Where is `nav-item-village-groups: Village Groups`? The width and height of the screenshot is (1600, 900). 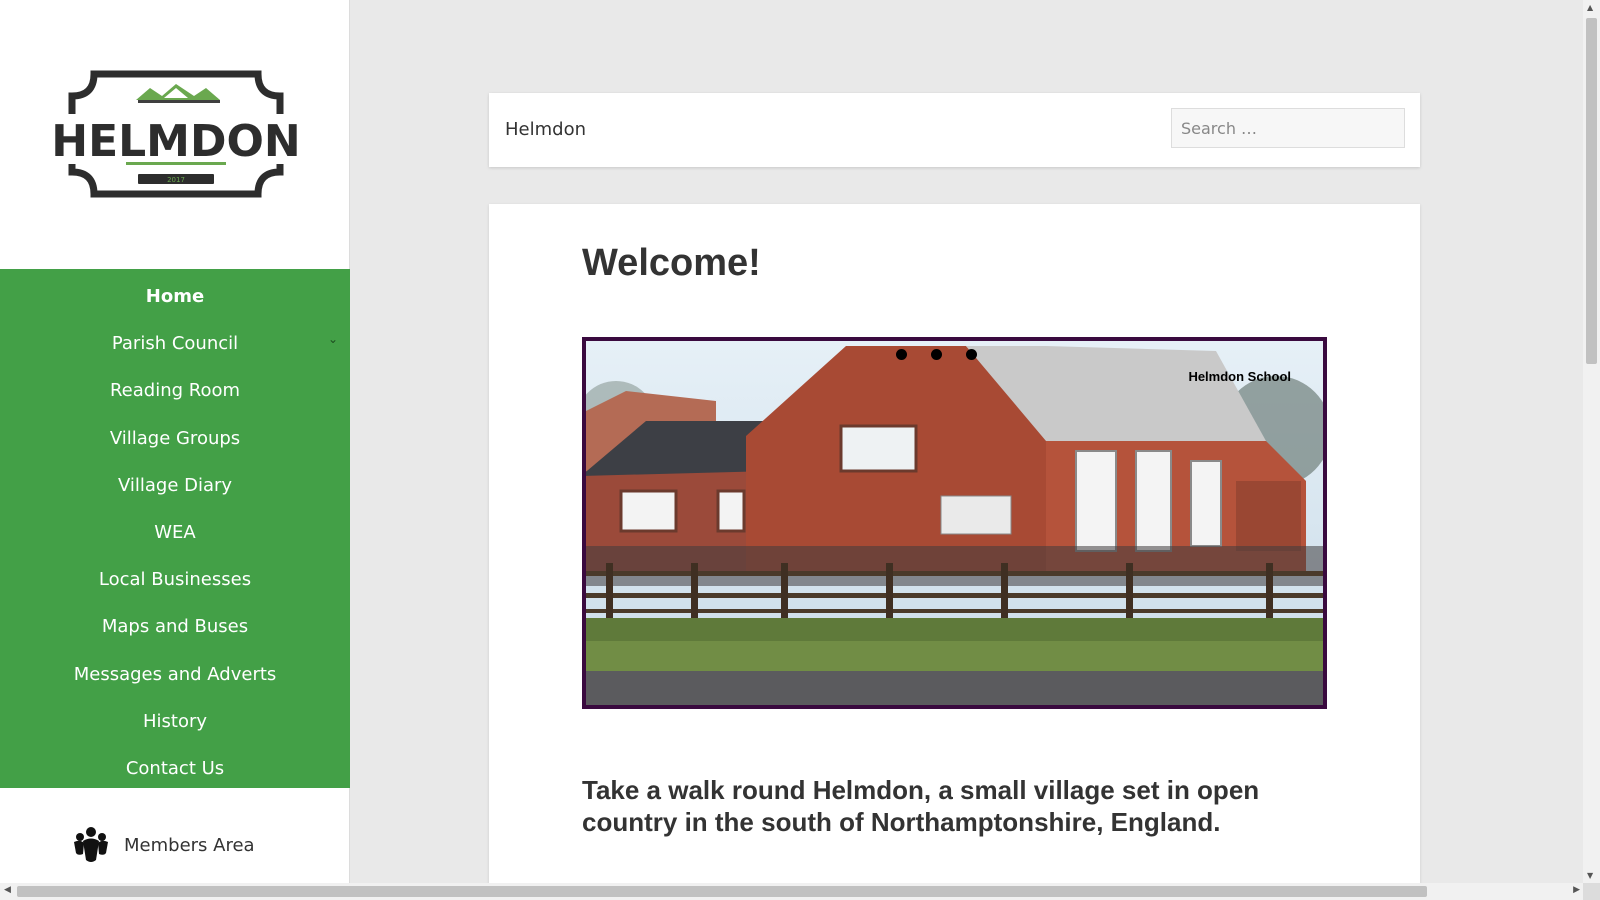
nav-item-village-groups: Village Groups is located at coordinates (175, 438).